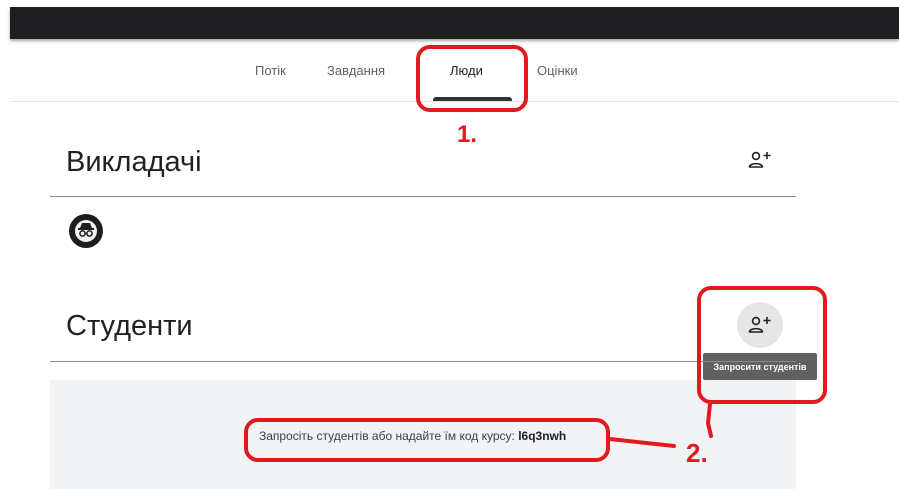  What do you see at coordinates (134, 162) in the screenshot?
I see `teachers-heading: Викладачі` at bounding box center [134, 162].